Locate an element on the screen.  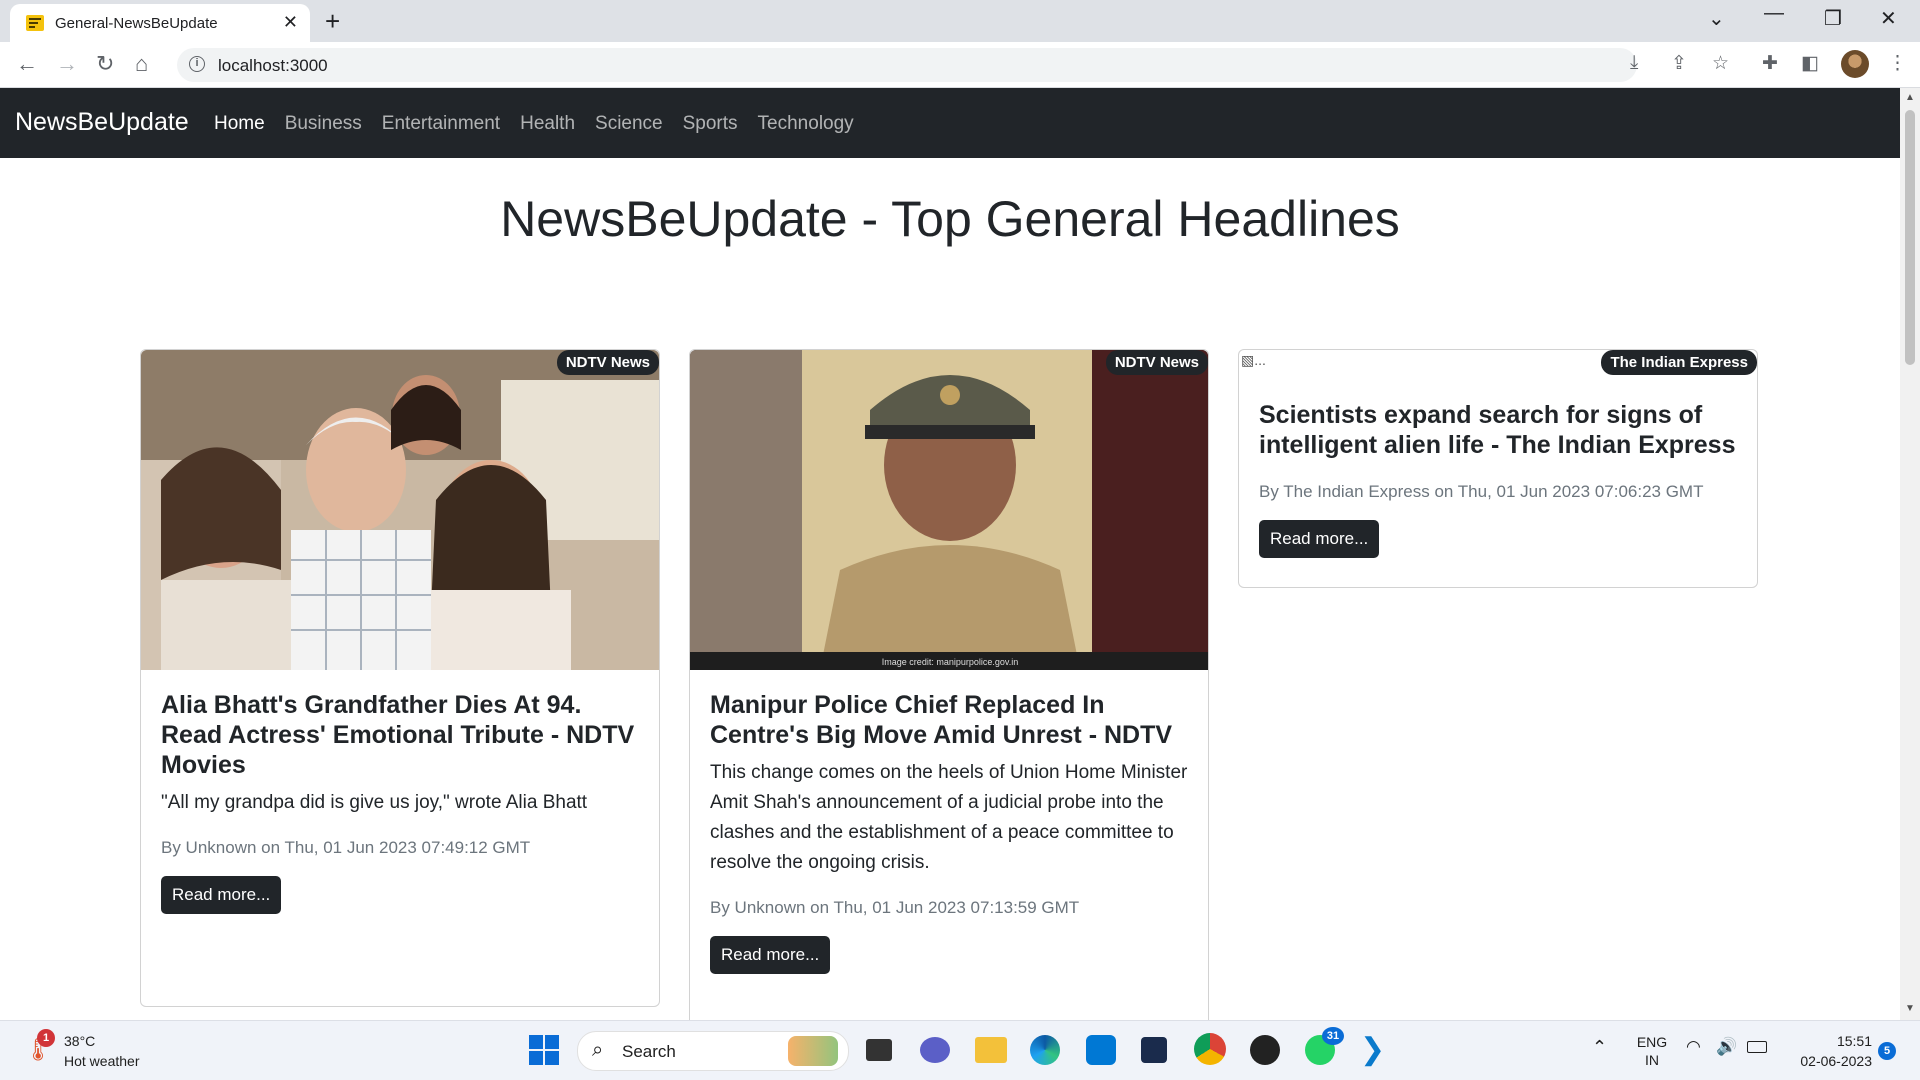
clock-date: 02-06-2023 is located at coordinates (1836, 1061).